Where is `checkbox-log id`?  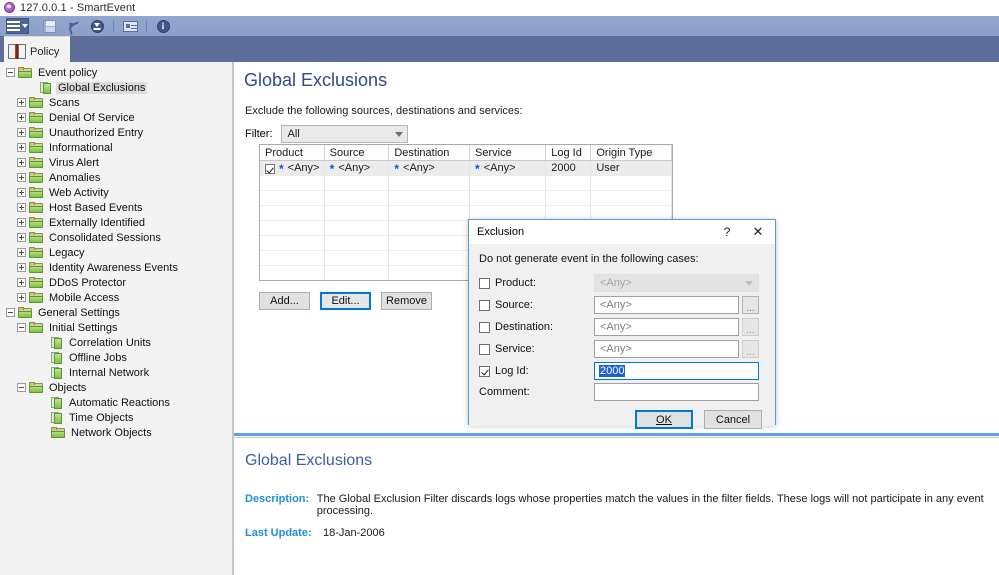
checkbox-log id is located at coordinates (484, 371).